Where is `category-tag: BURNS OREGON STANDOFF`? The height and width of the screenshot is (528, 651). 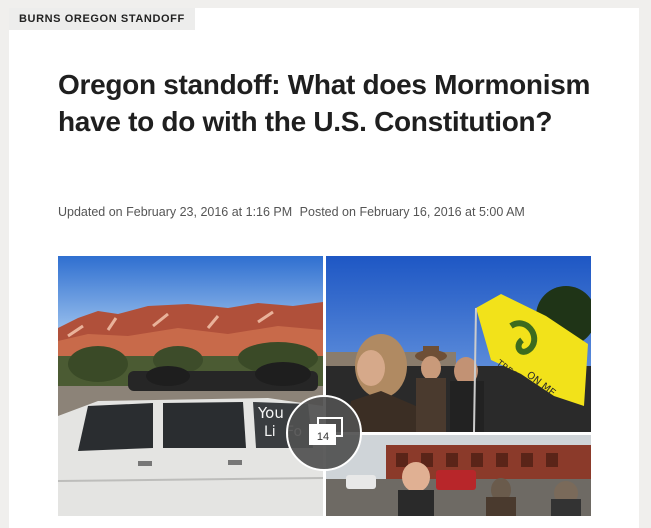
category-tag: BURNS OREGON STANDOFF is located at coordinates (102, 19).